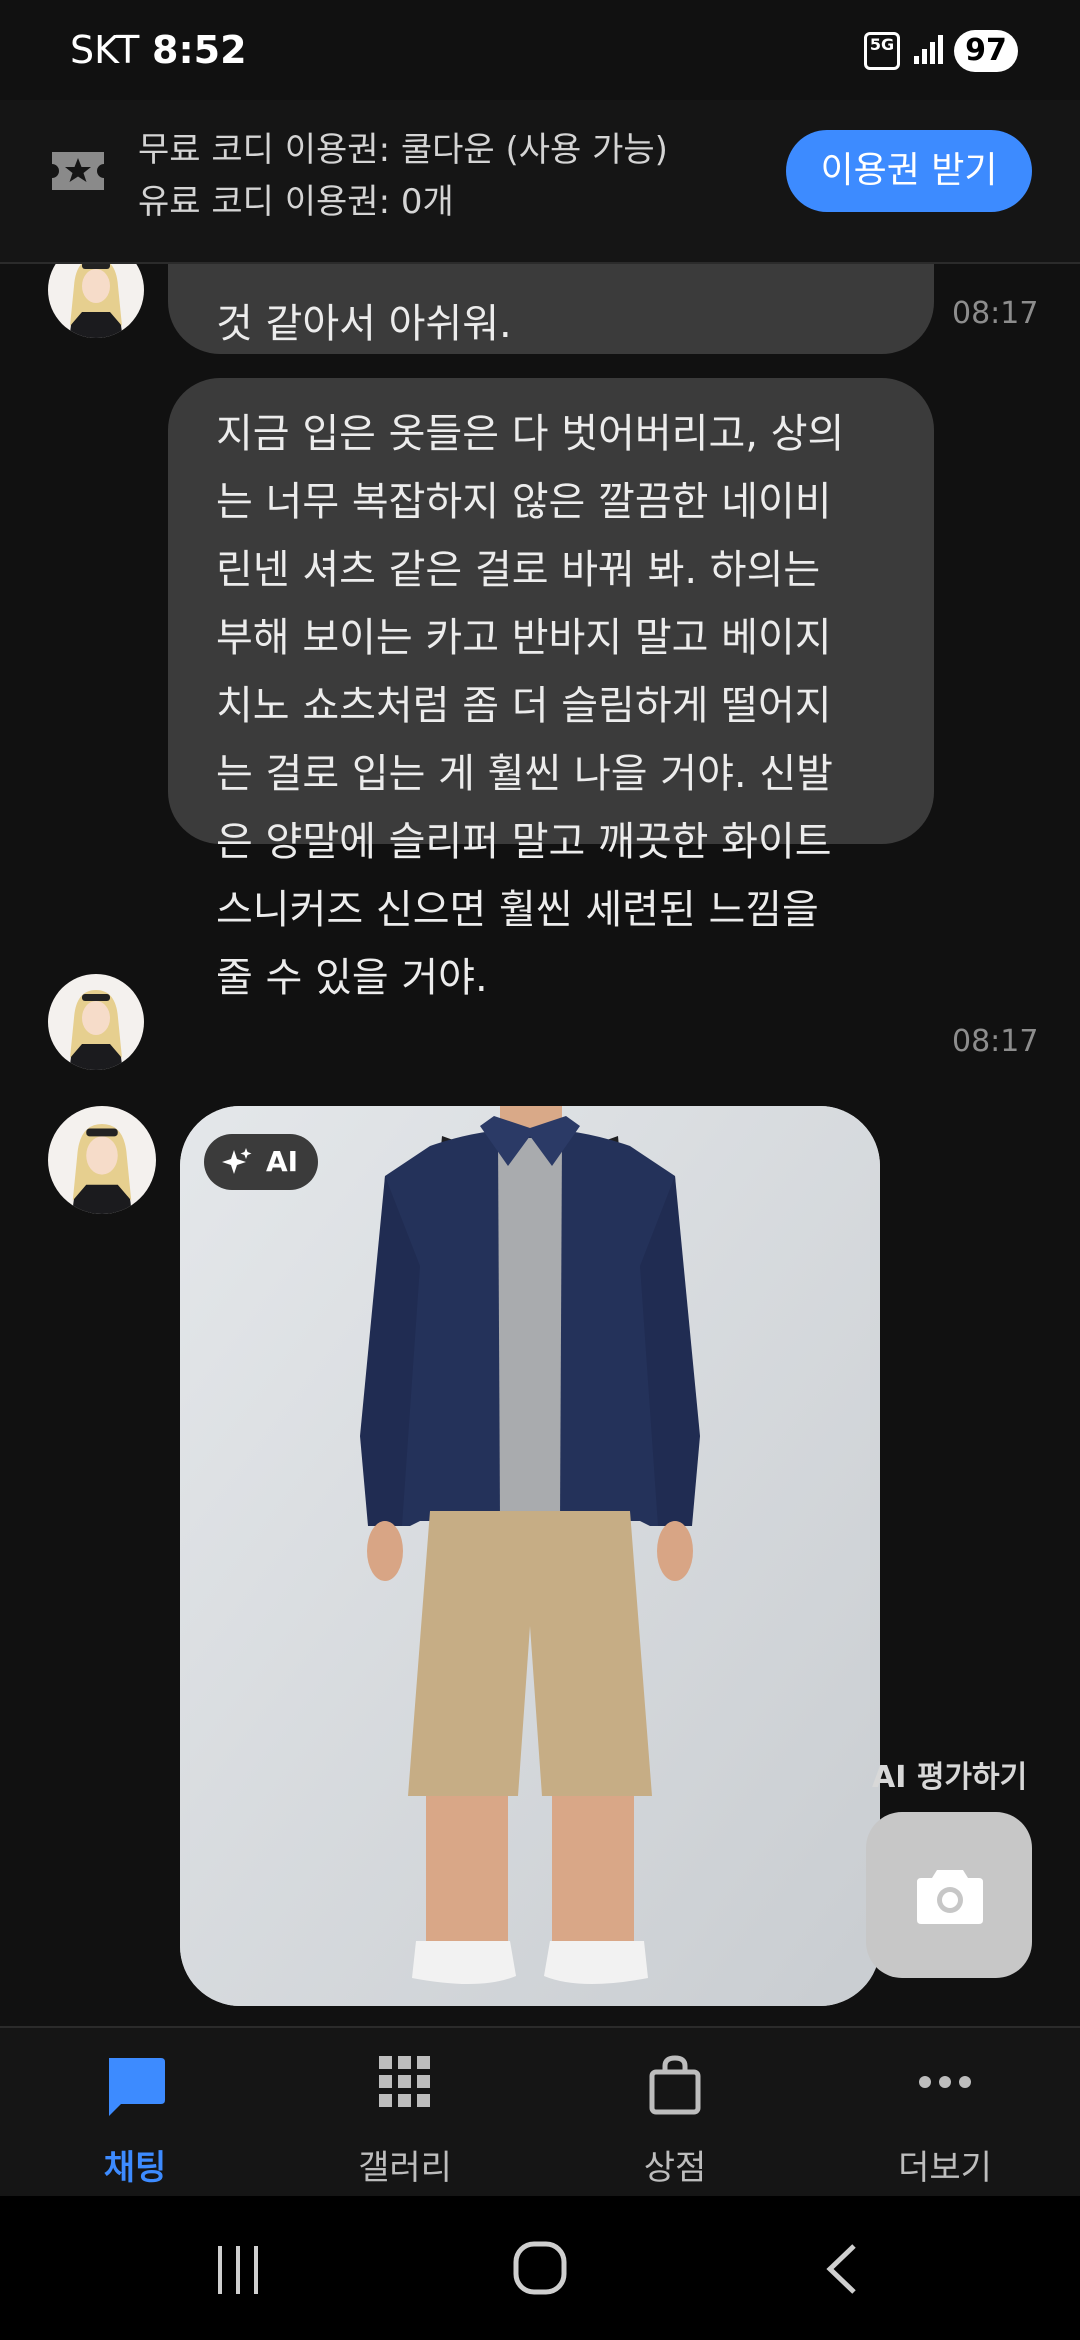  I want to click on ai-evaluate-label: AI 평가하기, so click(949, 1774).